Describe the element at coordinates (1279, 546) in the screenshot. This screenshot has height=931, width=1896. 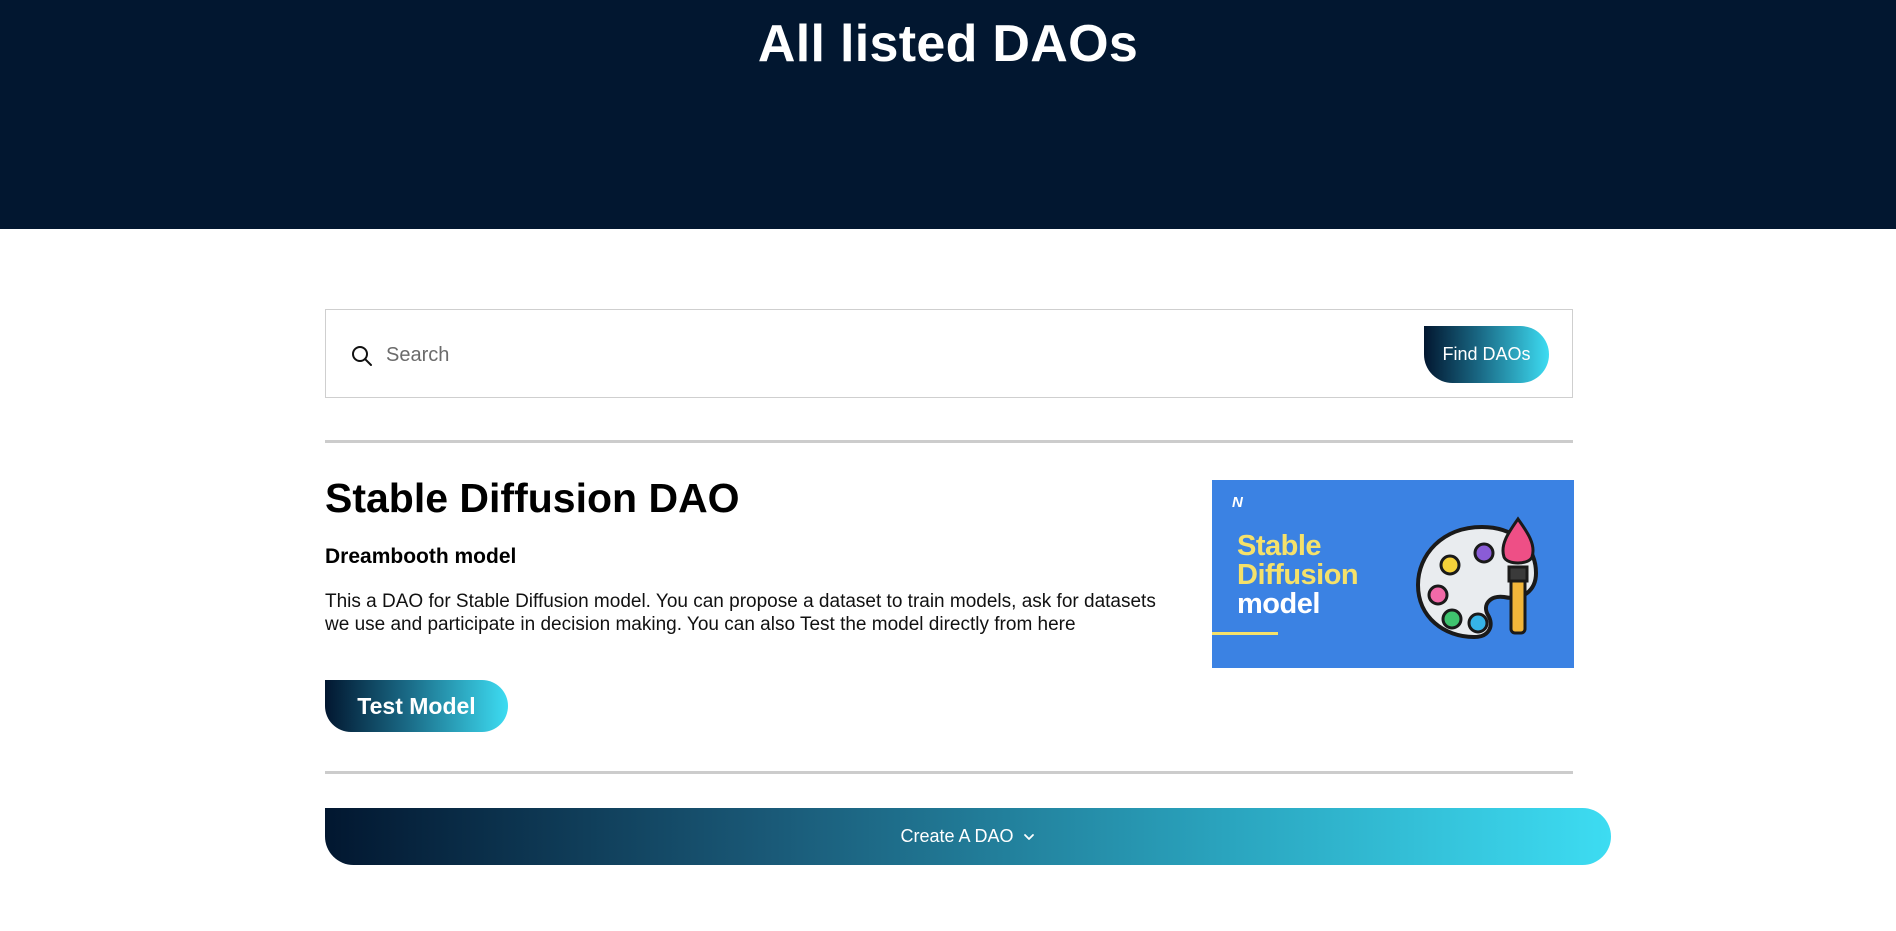
I see `thumbnail-line-1: Stable` at that location.